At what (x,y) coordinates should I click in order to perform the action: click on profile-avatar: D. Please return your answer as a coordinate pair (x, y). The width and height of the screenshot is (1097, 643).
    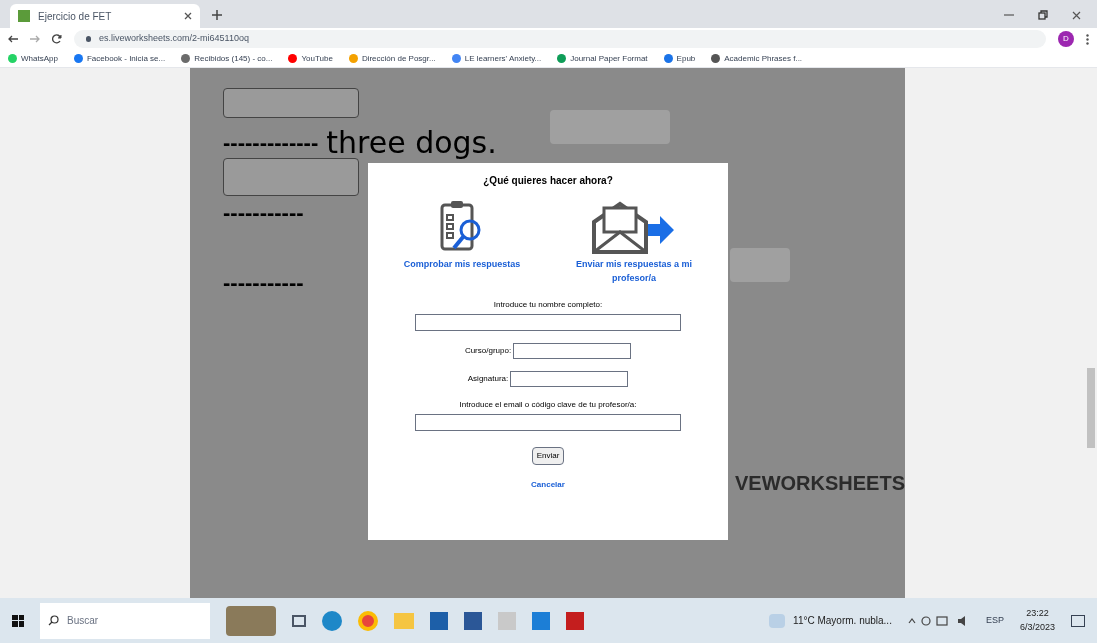
    Looking at the image, I should click on (1066, 39).